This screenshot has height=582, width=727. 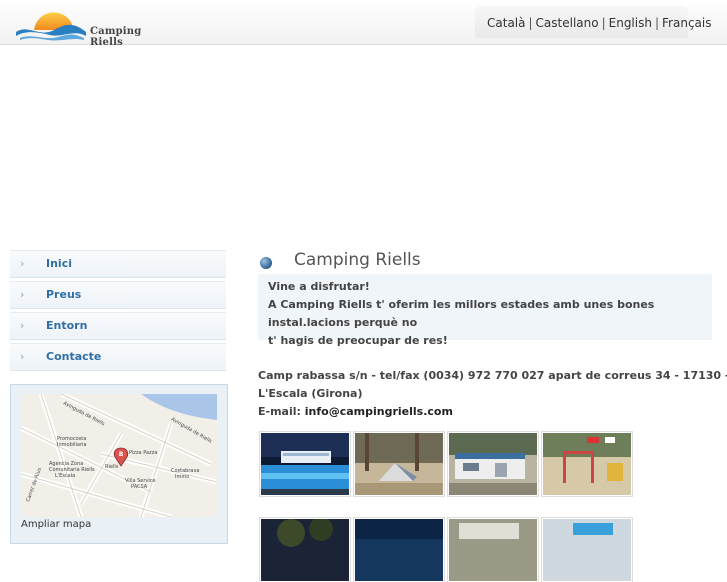 What do you see at coordinates (567, 23) in the screenshot?
I see `lang-castellano-link: Castellano` at bounding box center [567, 23].